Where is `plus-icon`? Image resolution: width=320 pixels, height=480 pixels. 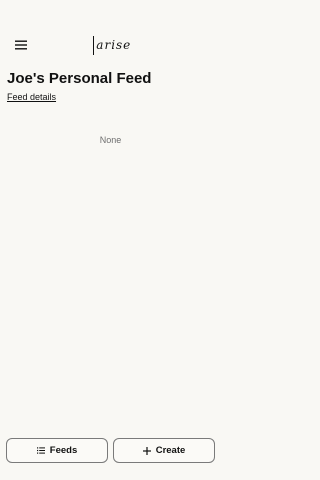
plus-icon is located at coordinates (146, 450).